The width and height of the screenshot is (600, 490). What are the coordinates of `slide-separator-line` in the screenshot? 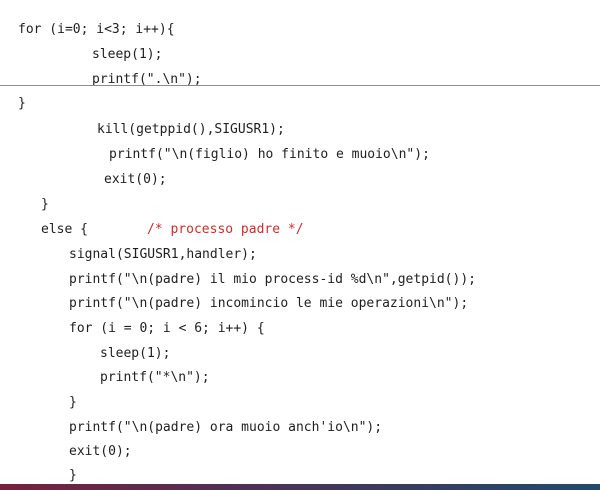 It's located at (300, 85).